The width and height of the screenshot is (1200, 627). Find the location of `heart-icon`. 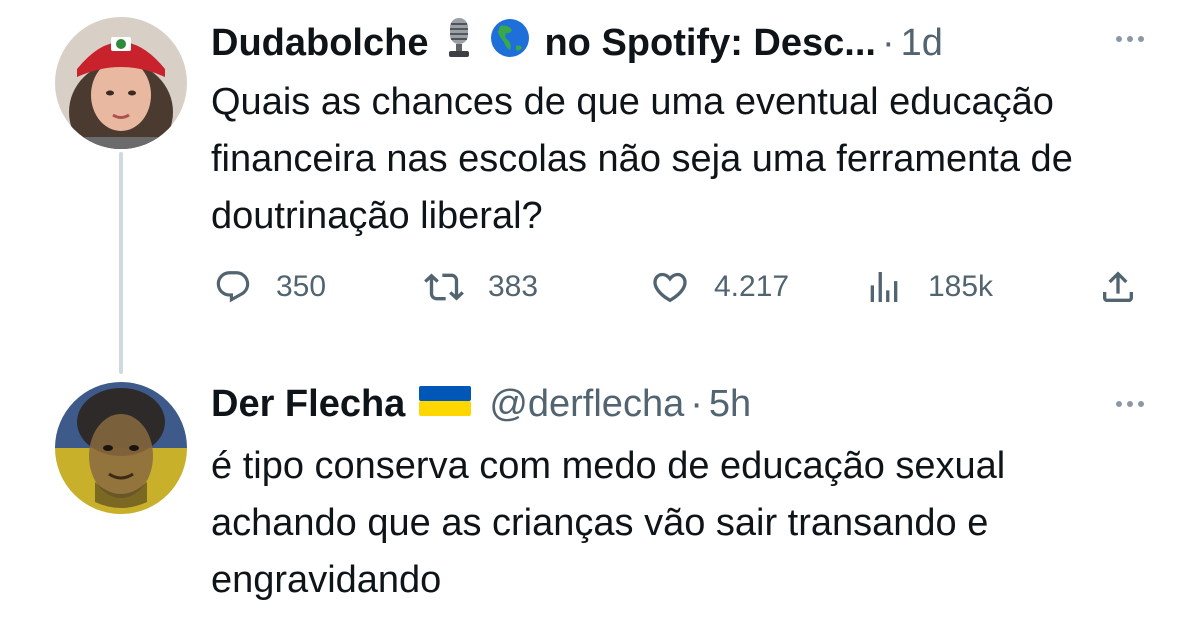

heart-icon is located at coordinates (670, 287).